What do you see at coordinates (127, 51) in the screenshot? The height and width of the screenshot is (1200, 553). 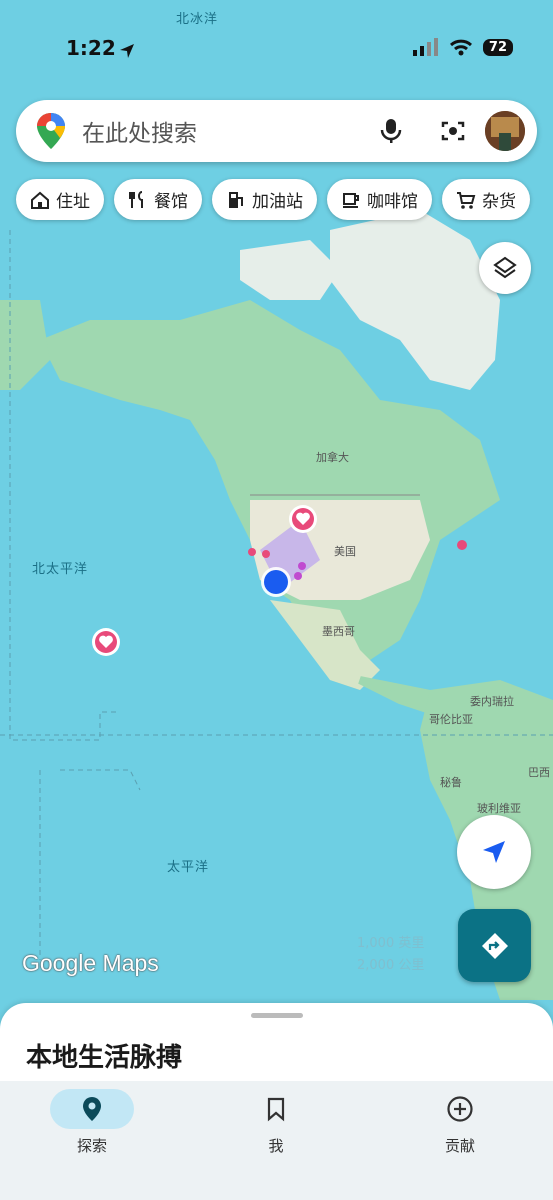 I see `location-arrow-icon` at bounding box center [127, 51].